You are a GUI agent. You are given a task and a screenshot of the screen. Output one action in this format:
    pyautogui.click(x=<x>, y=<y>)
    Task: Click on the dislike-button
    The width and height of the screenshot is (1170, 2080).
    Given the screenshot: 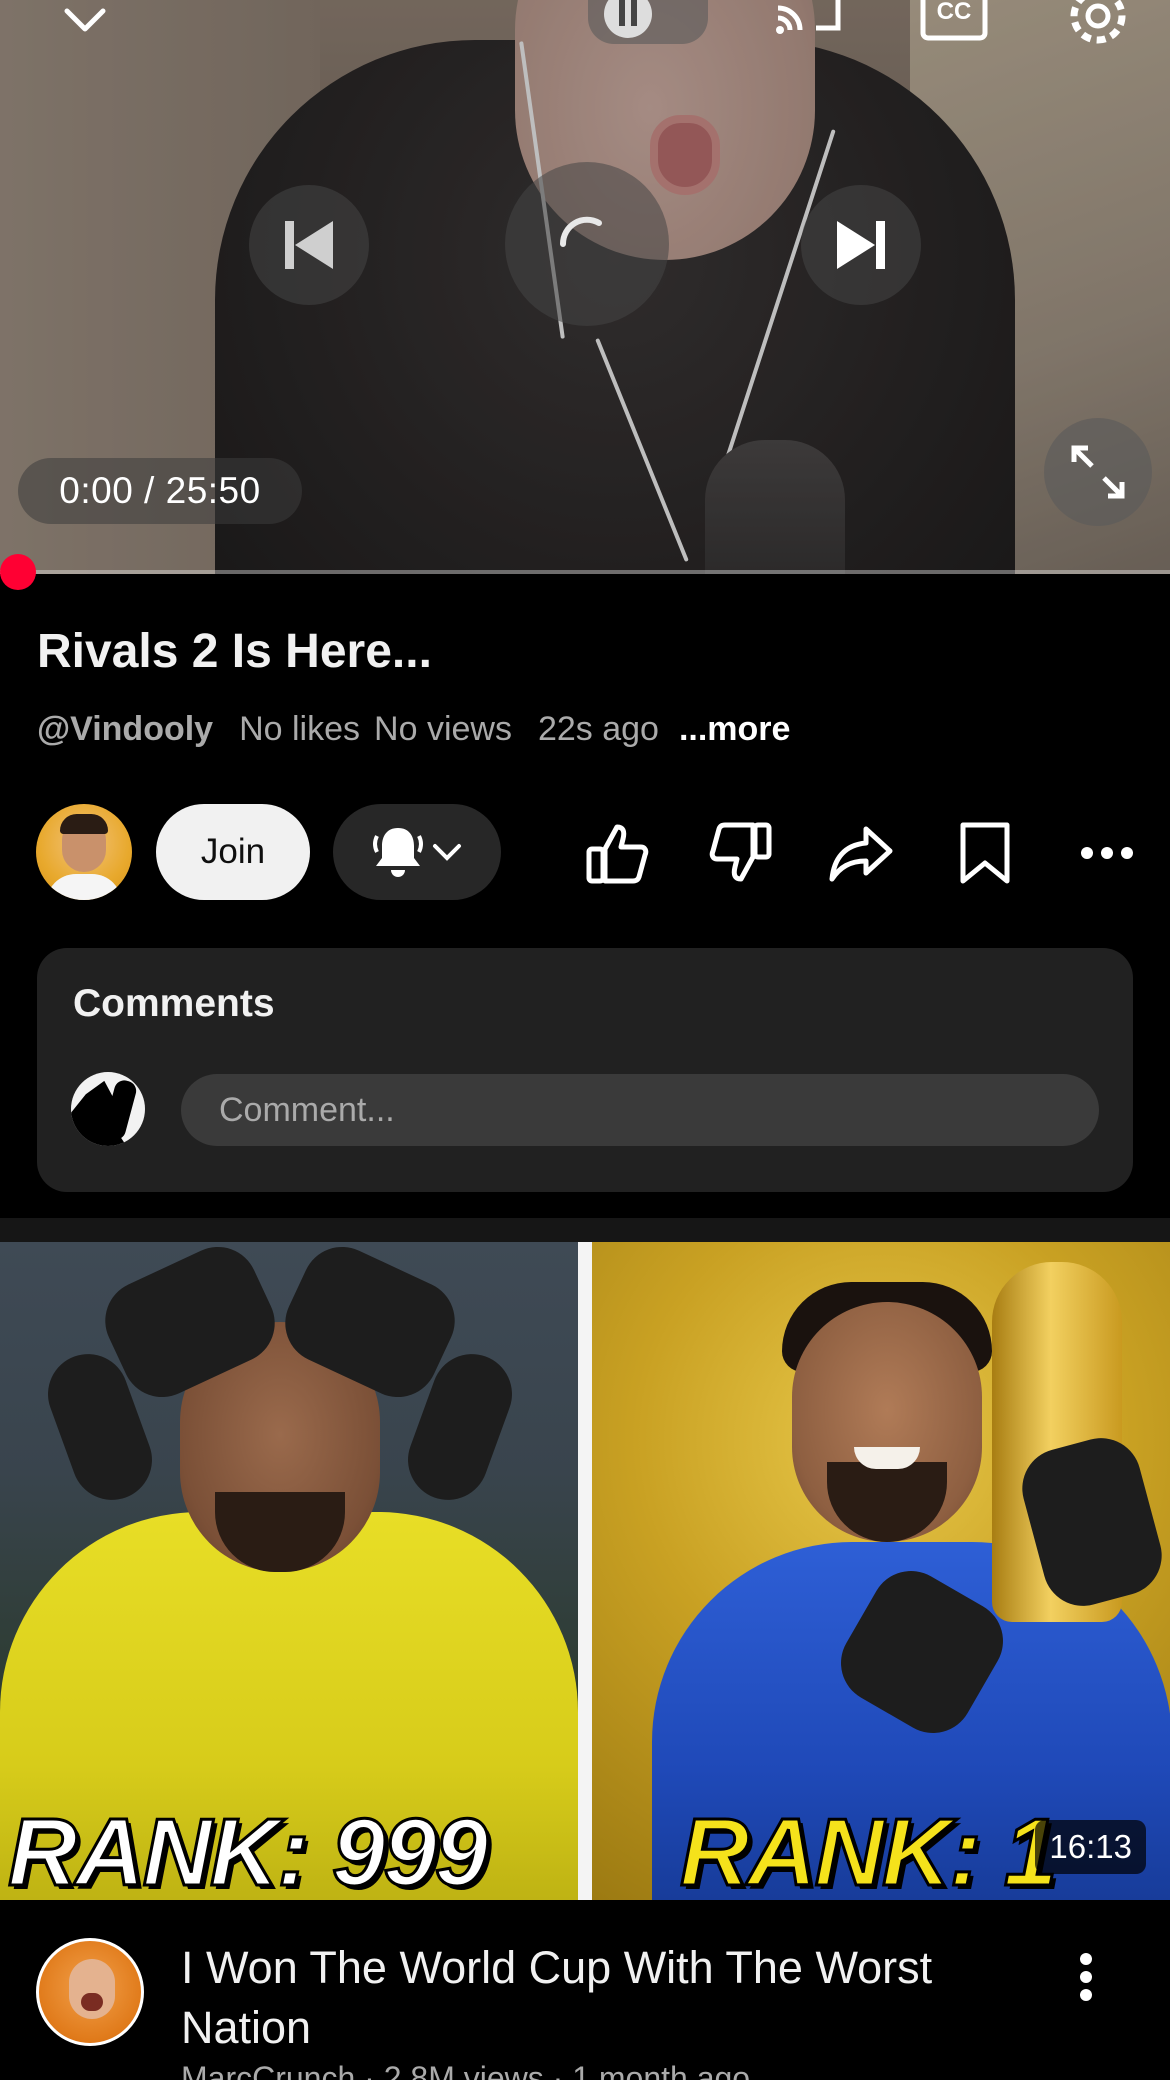 What is the action you would take?
    pyautogui.click(x=741, y=853)
    